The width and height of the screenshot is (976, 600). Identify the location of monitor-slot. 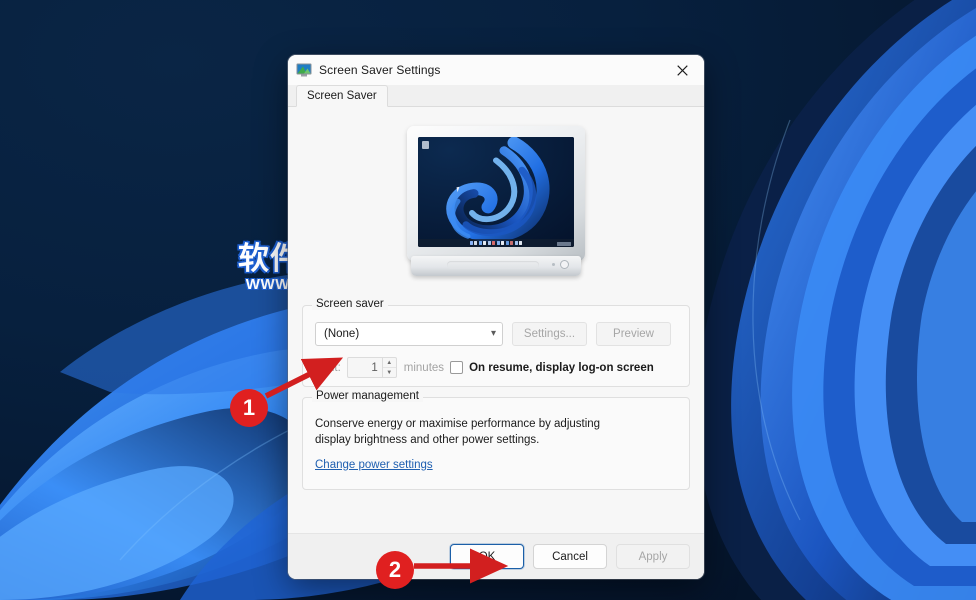
(493, 265).